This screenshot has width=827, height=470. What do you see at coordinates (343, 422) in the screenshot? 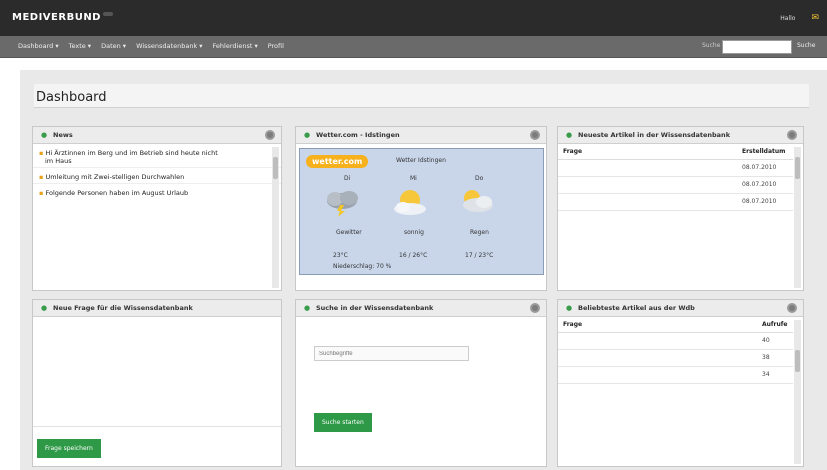
I see `start-search-button: Suche starten` at bounding box center [343, 422].